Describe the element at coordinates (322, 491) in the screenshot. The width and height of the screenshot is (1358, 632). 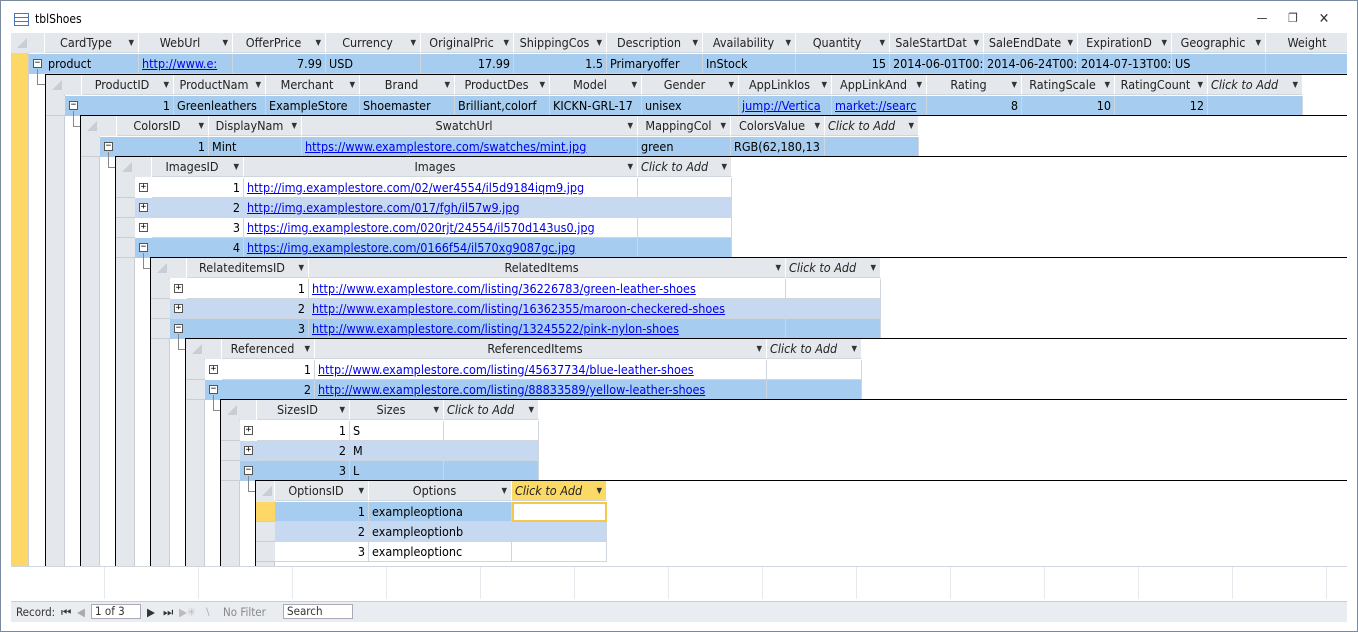
I see `column-header-optionsid: OptionsID ▼` at that location.